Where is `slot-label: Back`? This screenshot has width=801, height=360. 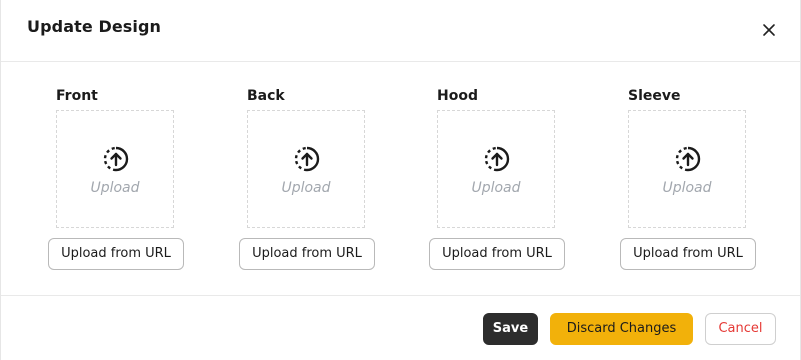
slot-label: Back is located at coordinates (266, 96).